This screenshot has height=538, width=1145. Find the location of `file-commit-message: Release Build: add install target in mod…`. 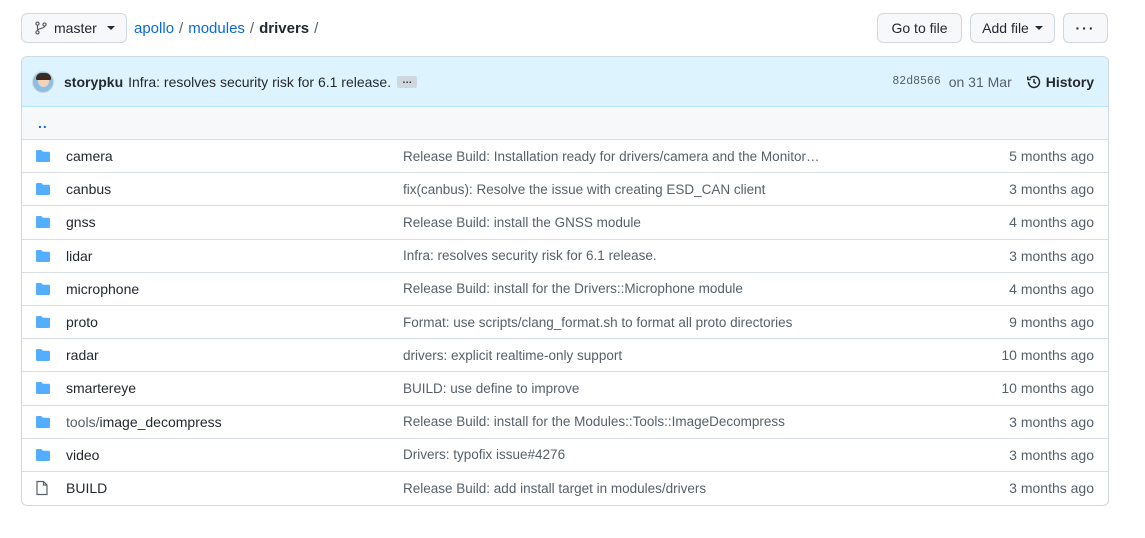

file-commit-message: Release Build: add install target in mod… is located at coordinates (613, 488).